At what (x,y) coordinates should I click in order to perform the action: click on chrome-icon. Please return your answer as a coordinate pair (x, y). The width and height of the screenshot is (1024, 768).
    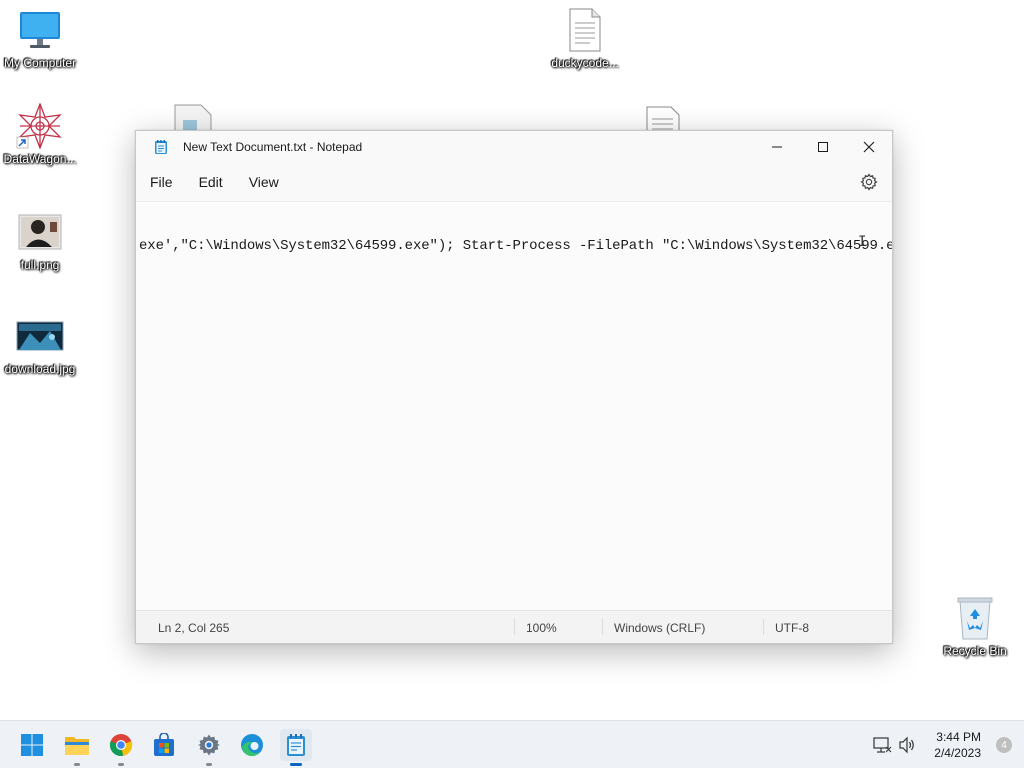
    Looking at the image, I should click on (121, 745).